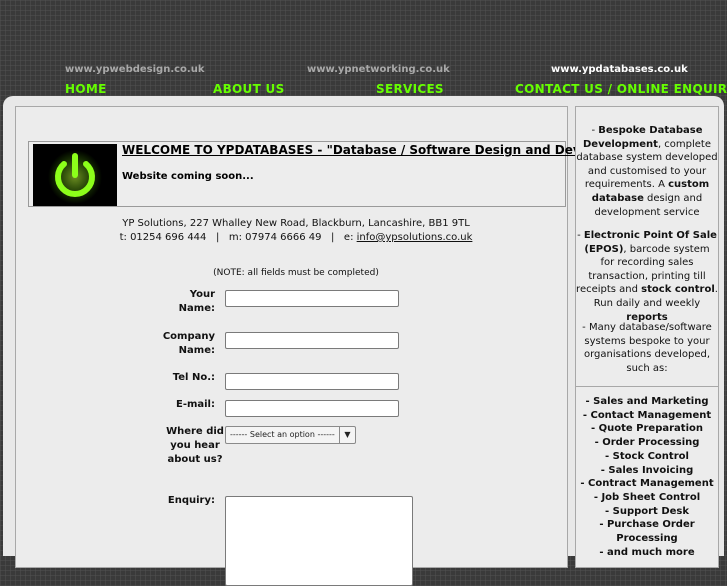  What do you see at coordinates (647, 470) in the screenshot?
I see `list-item: - Sales Invoicing` at bounding box center [647, 470].